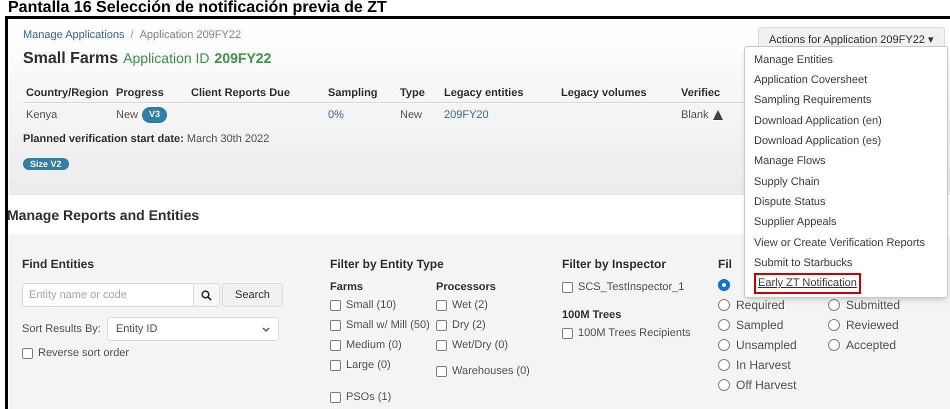 The width and height of the screenshot is (950, 409). What do you see at coordinates (818, 121) in the screenshot?
I see `menu-item: Download Application (en)` at bounding box center [818, 121].